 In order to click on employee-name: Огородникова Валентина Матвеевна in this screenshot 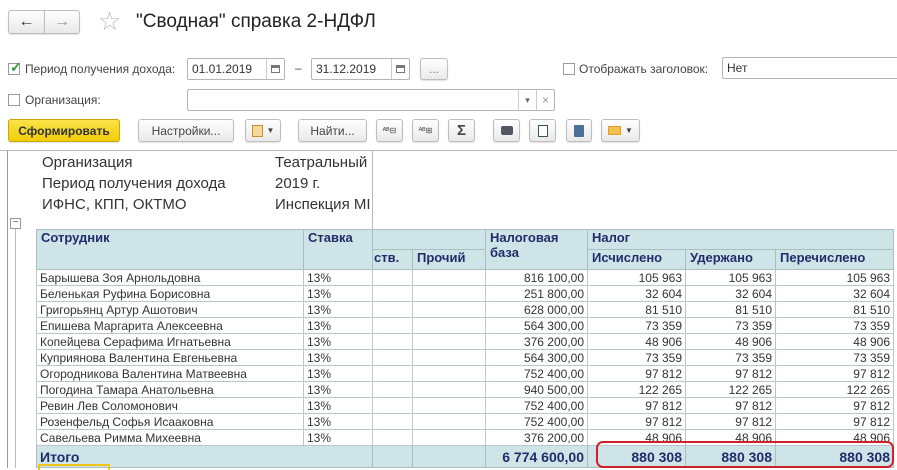, I will do `click(170, 373)`.